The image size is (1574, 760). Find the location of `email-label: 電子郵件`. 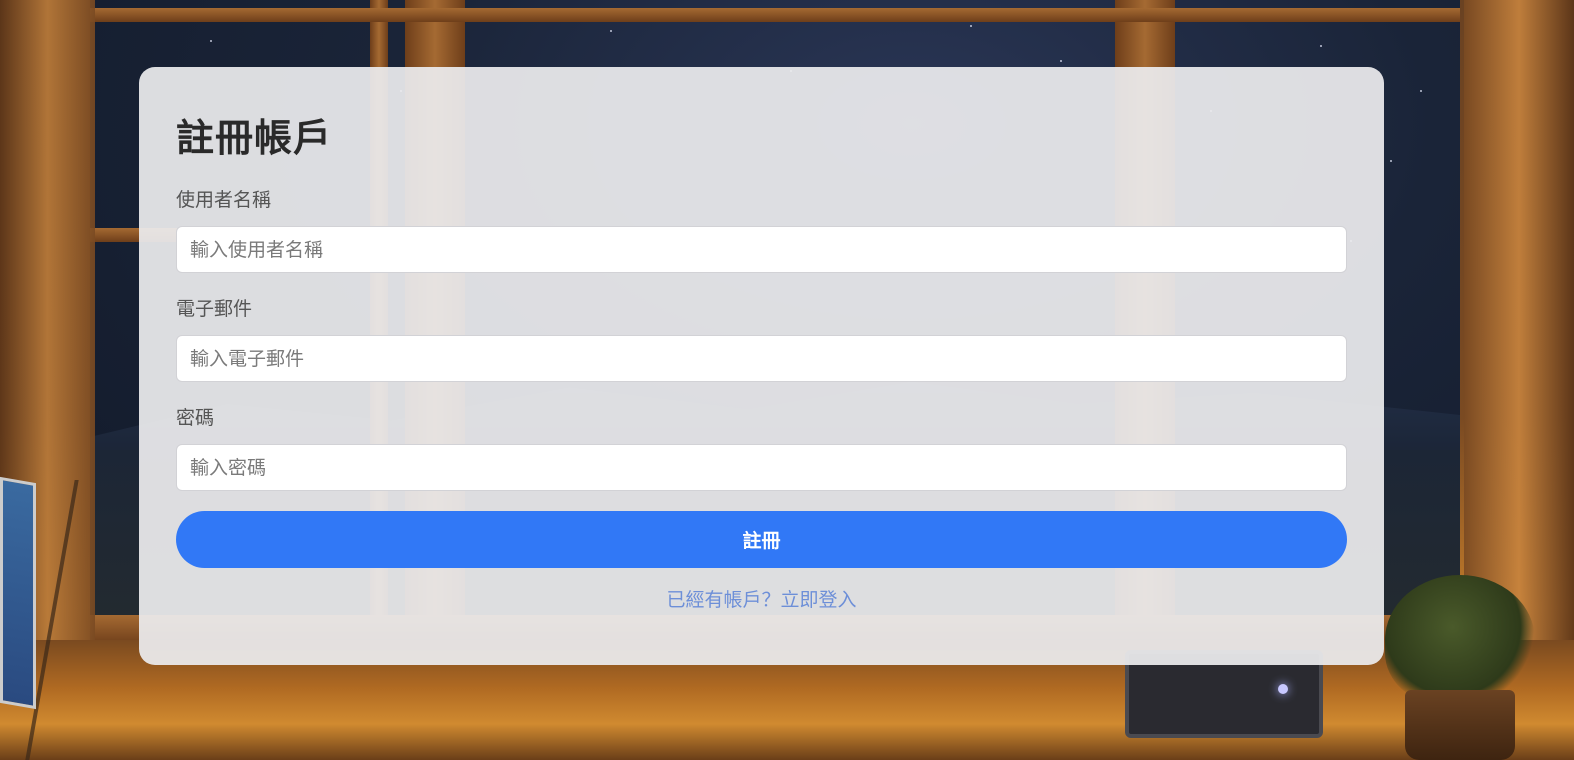

email-label: 電子郵件 is located at coordinates (214, 309).